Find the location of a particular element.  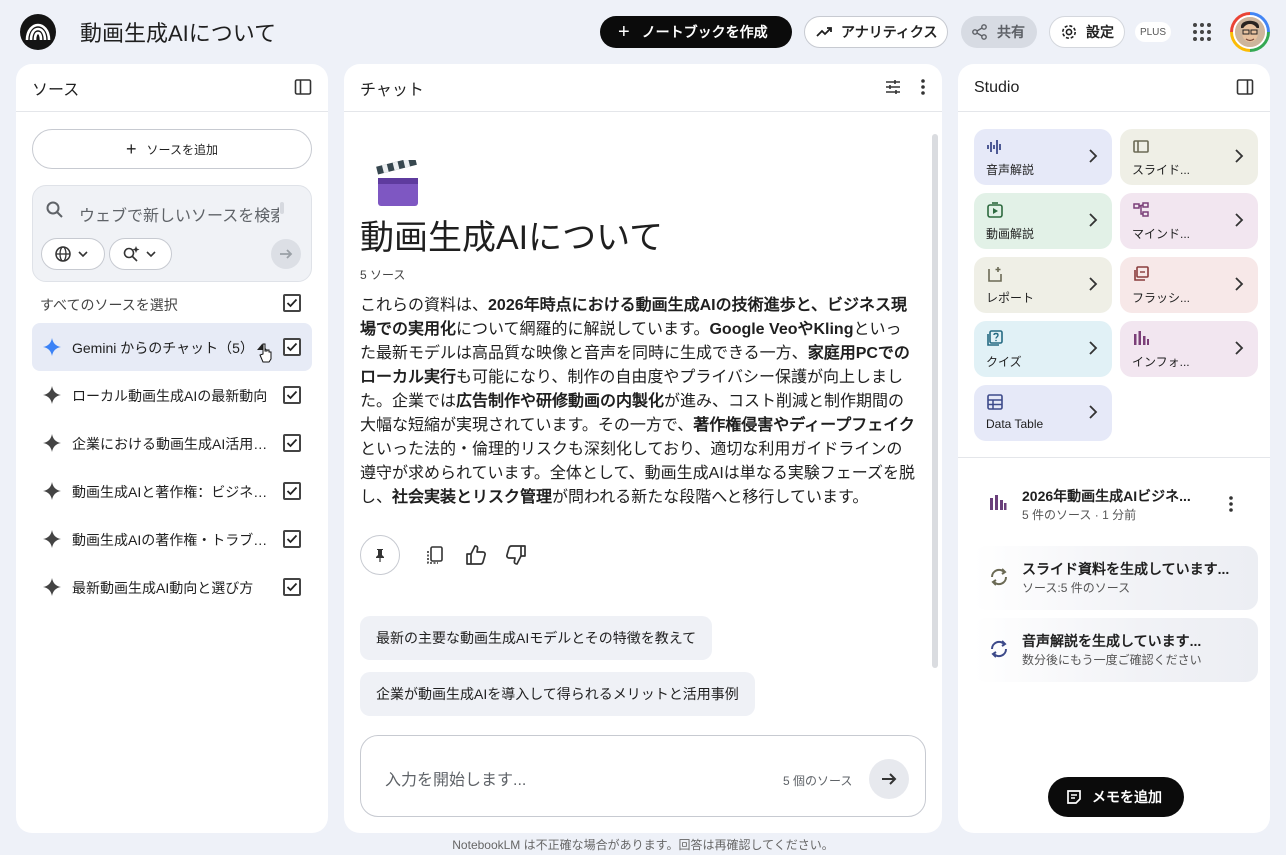

page-title: 動画生成AIについて is located at coordinates (178, 32).